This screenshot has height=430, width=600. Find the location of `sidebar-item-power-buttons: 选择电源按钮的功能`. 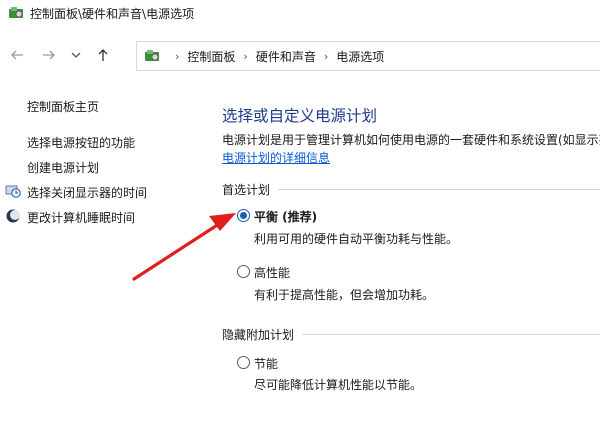

sidebar-item-power-buttons: 选择电源按钮的功能 is located at coordinates (81, 142).